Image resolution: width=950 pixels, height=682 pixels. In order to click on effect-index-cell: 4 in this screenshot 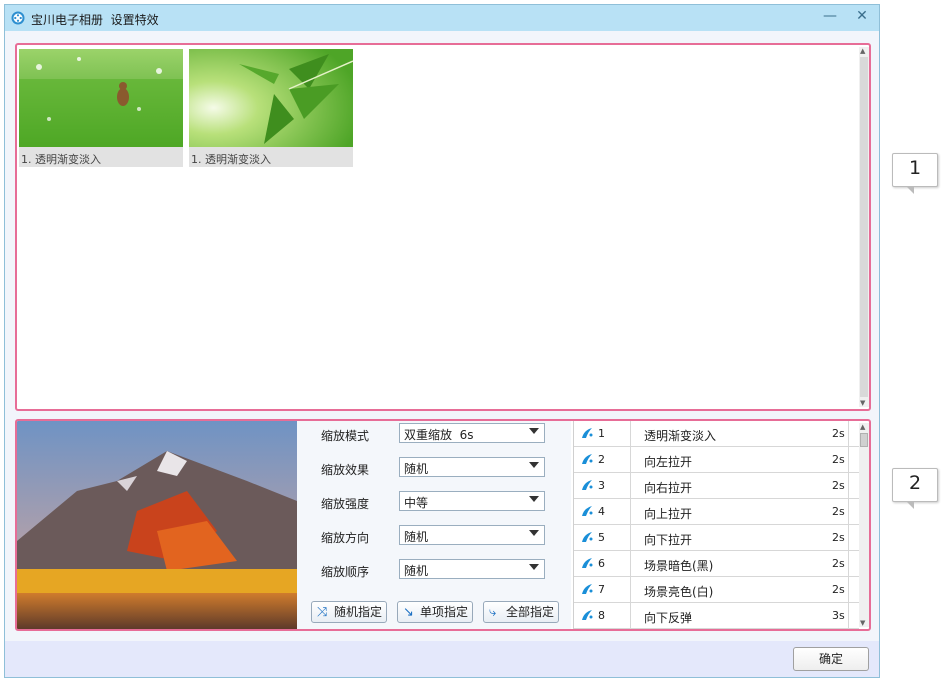, I will do `click(602, 511)`.